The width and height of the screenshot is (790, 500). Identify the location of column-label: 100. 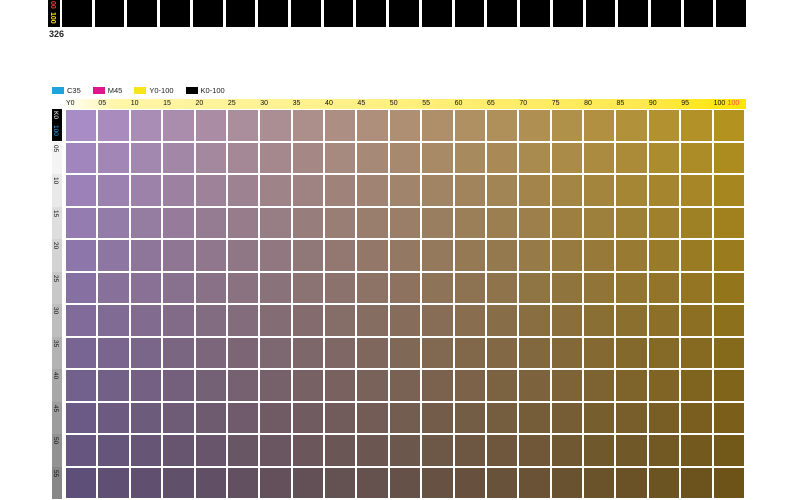
(719, 103).